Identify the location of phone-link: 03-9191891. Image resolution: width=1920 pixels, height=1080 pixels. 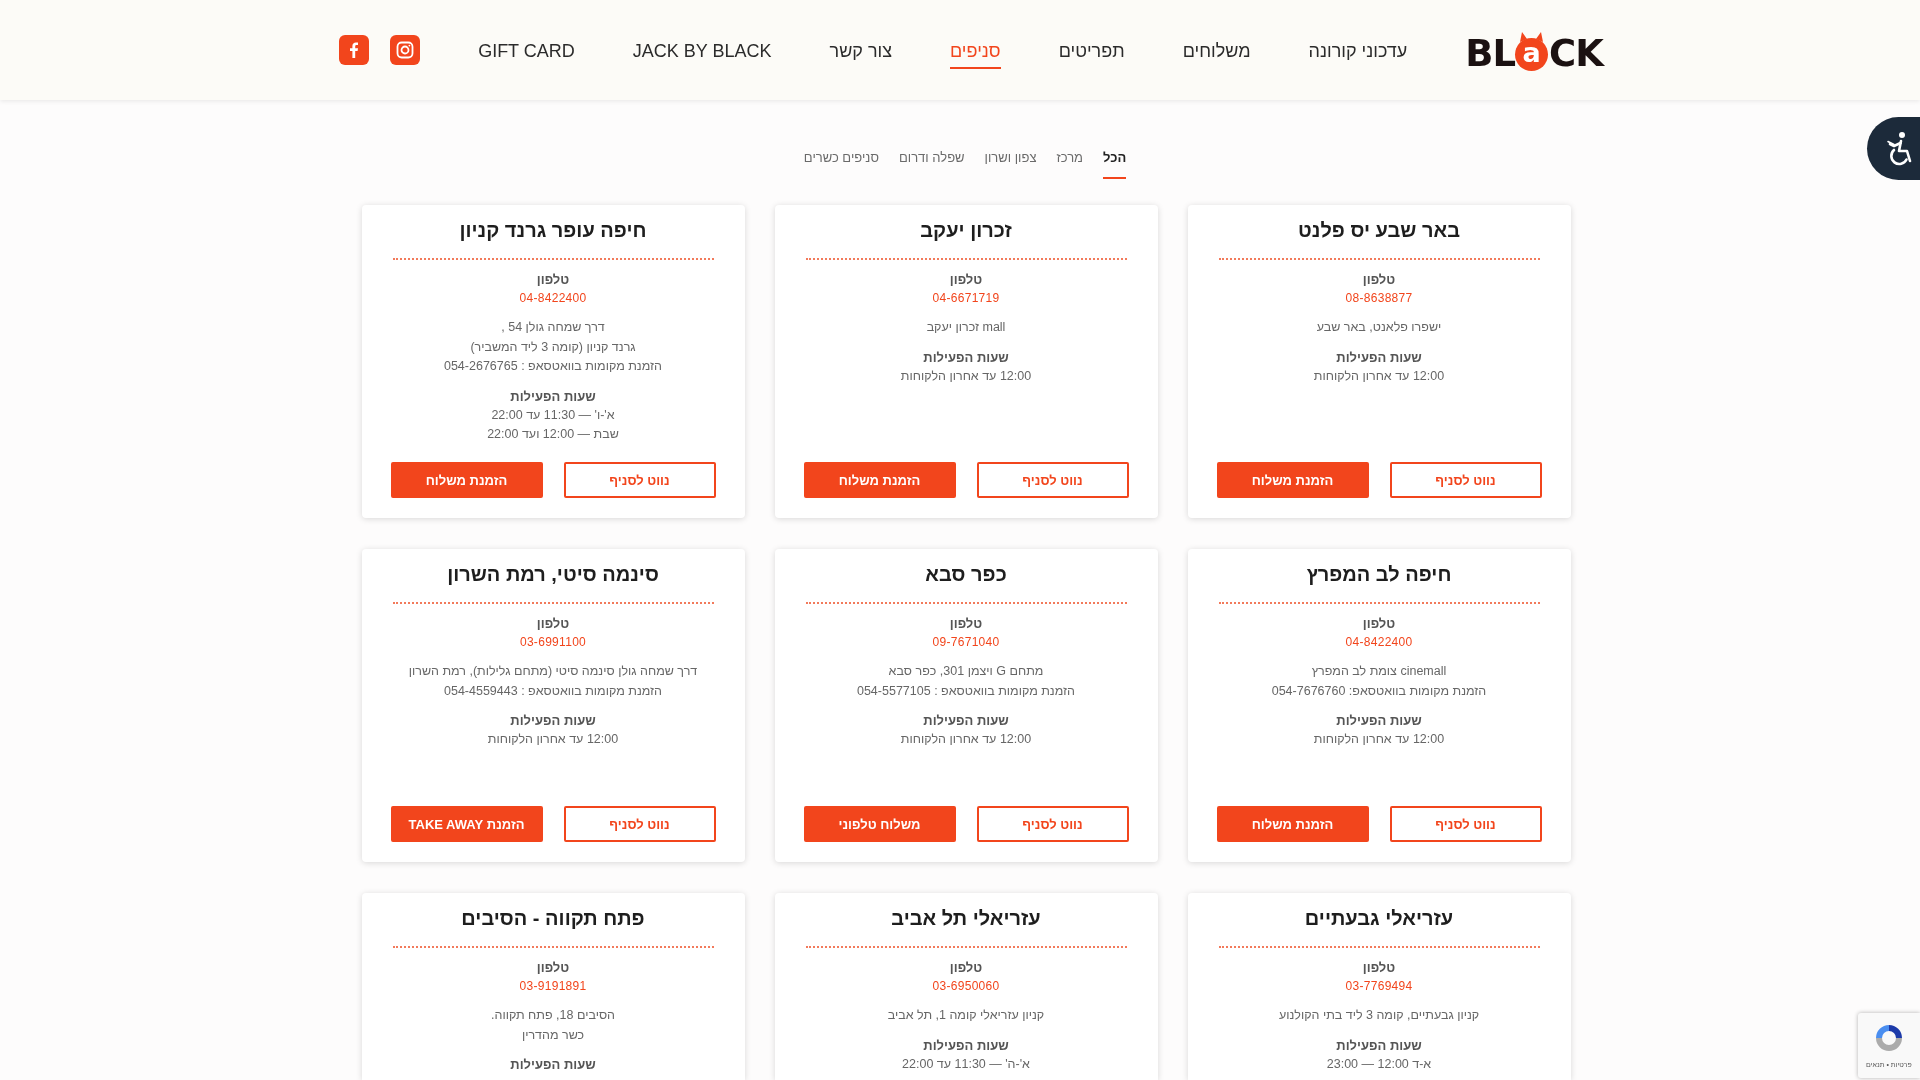
(553, 986).